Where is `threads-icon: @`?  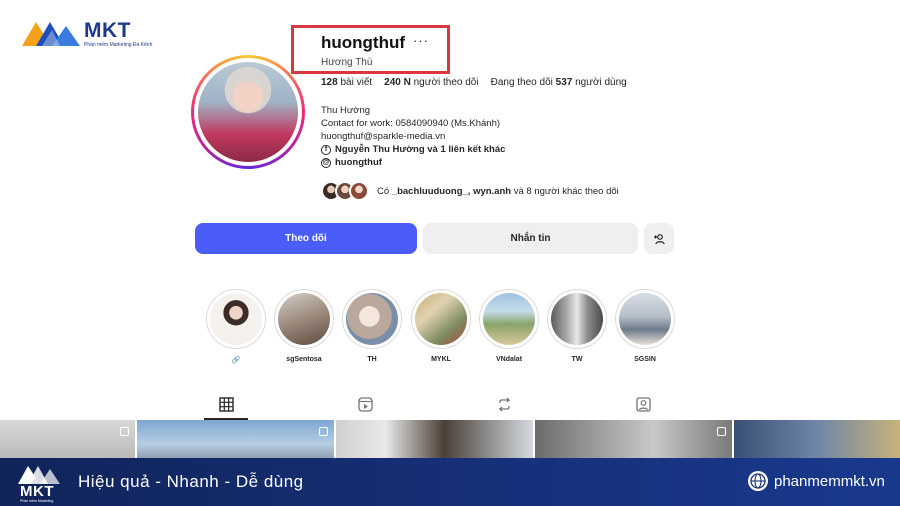
threads-icon: @ is located at coordinates (326, 162).